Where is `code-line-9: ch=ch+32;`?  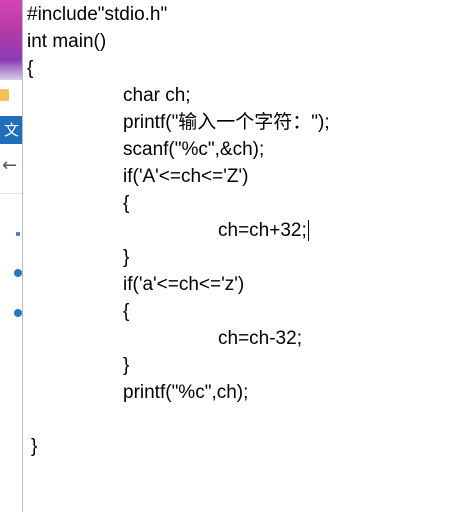 code-line-9: ch=ch+32; is located at coordinates (263, 231).